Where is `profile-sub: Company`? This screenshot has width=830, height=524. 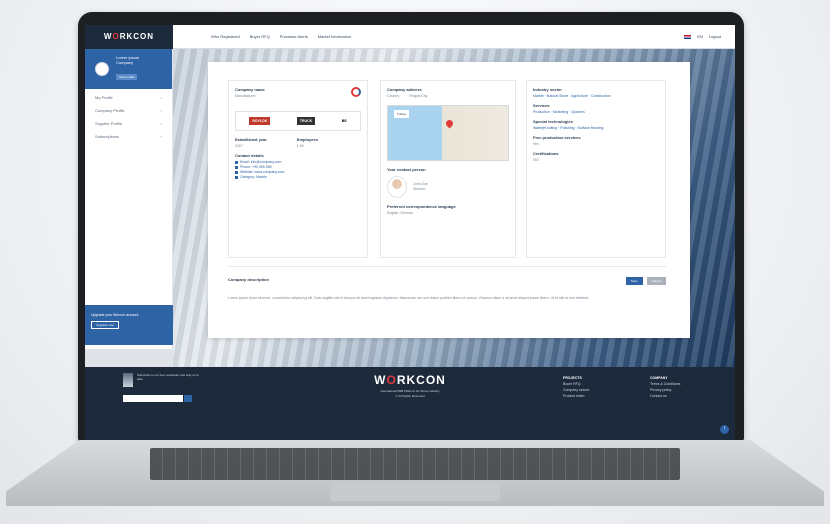 profile-sub: Company is located at coordinates (125, 62).